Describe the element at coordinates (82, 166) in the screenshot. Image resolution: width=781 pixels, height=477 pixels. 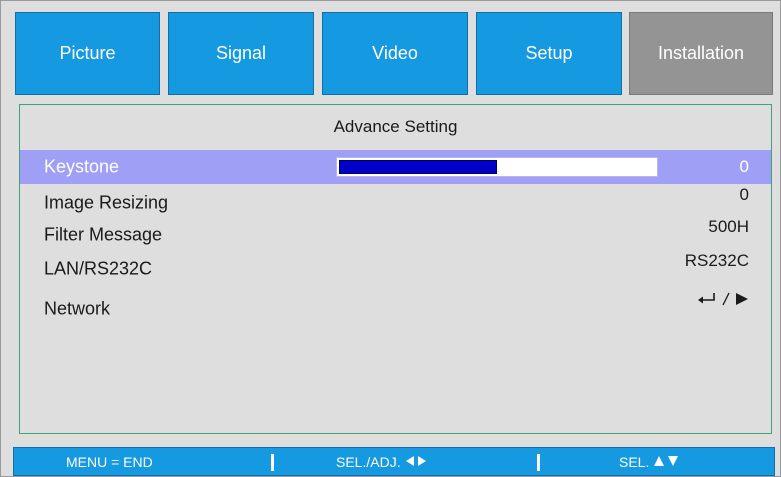
I see `keystone-label: Keystone` at that location.